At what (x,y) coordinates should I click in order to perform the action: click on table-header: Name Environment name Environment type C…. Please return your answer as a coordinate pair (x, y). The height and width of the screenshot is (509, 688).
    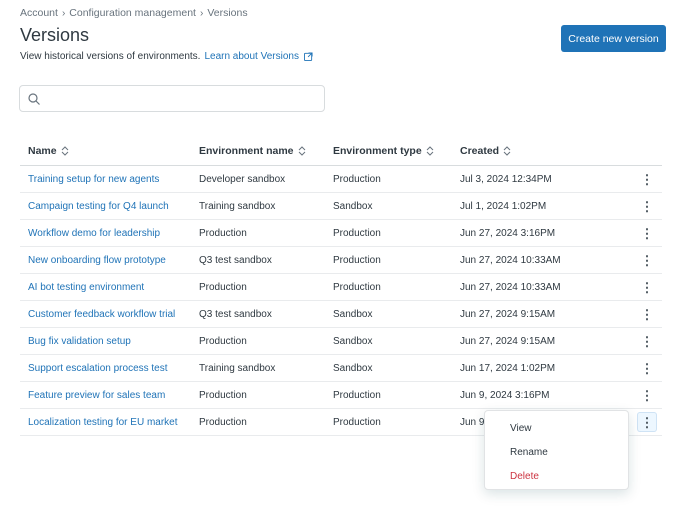
    Looking at the image, I should click on (341, 151).